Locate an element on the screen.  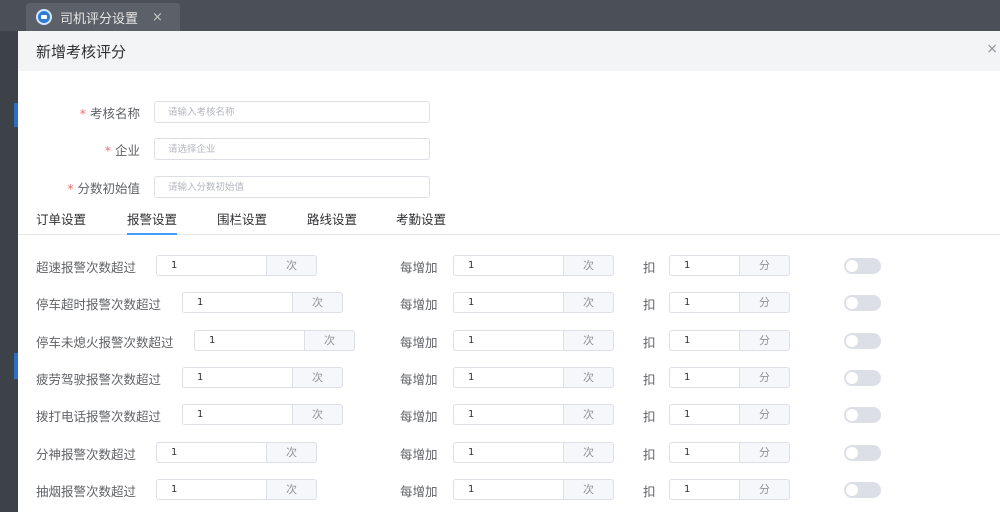
app-tab-title: 司机评分设置 is located at coordinates (99, 19).